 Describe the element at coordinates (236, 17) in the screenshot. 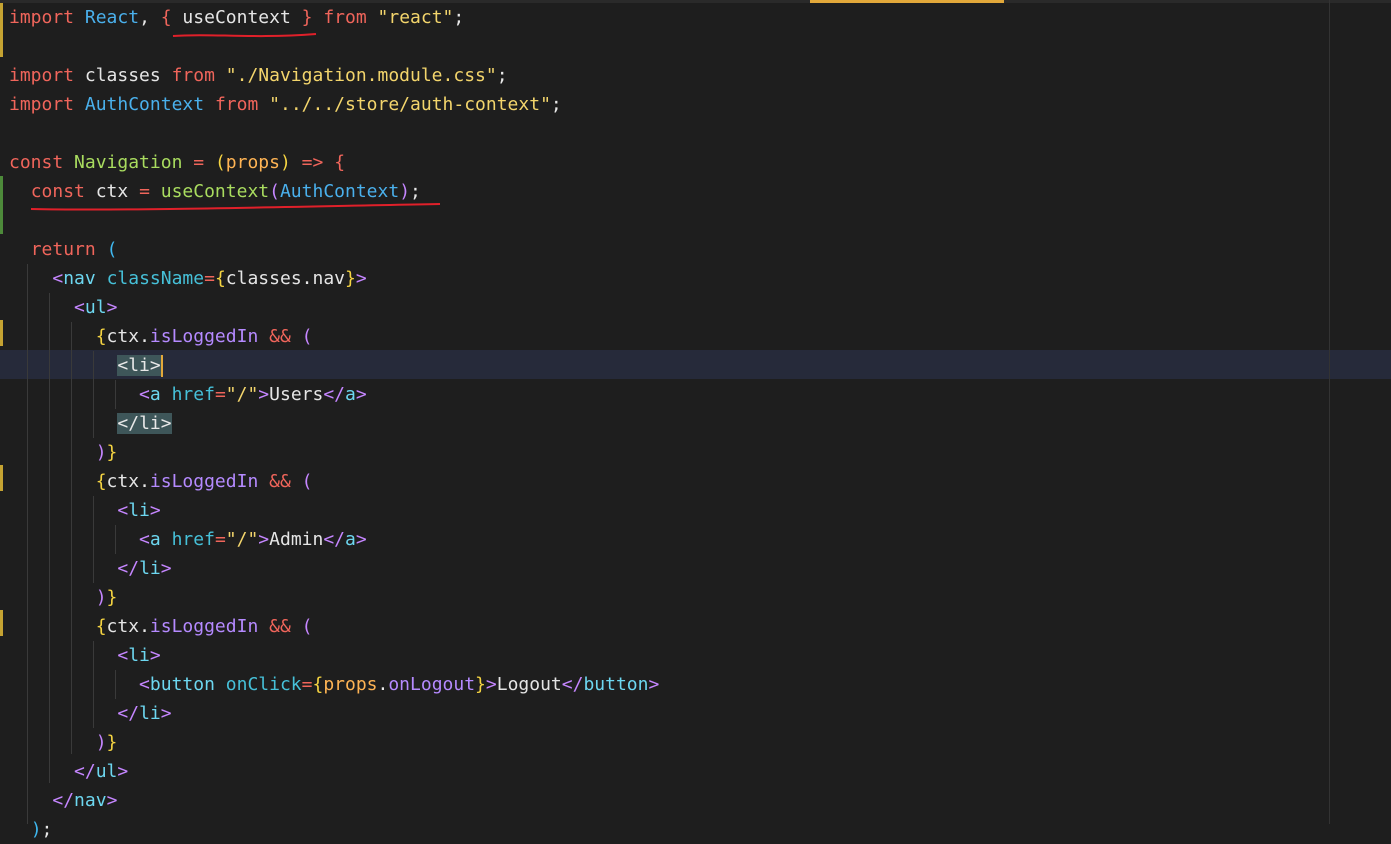

I see `code-token: useContext` at that location.